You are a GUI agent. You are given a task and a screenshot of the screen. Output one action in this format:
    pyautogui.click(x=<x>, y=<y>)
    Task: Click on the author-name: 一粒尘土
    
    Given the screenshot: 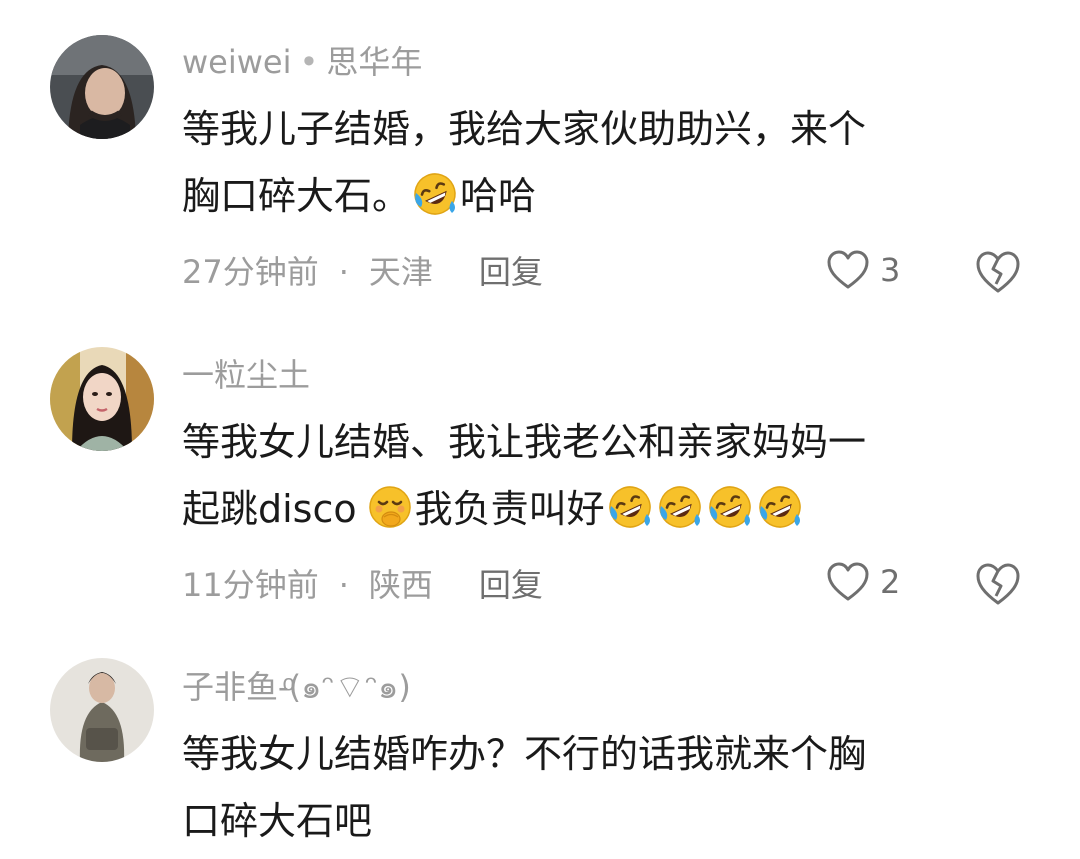 What is the action you would take?
    pyautogui.click(x=246, y=375)
    